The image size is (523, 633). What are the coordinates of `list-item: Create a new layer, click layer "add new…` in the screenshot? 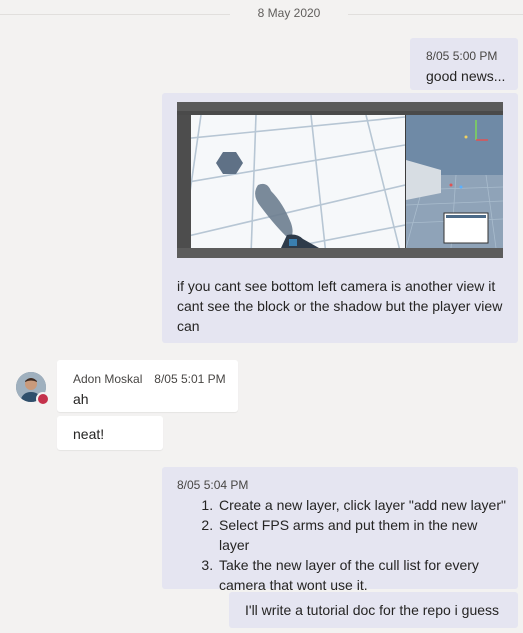 It's located at (363, 505).